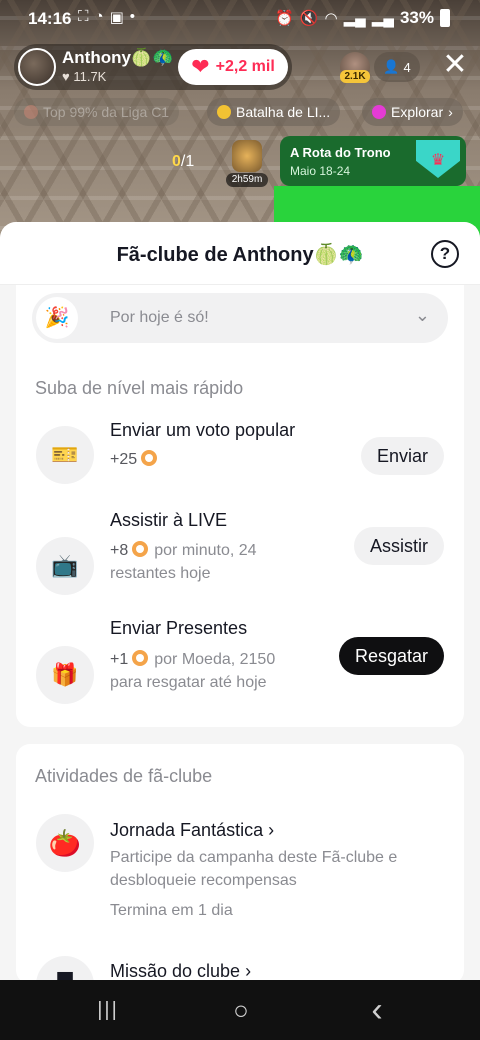  What do you see at coordinates (391, 66) in the screenshot?
I see `person-icon: 👤` at bounding box center [391, 66].